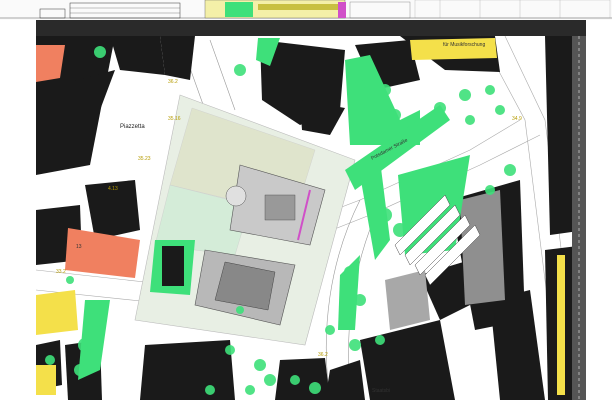  What do you see at coordinates (311, 28) in the screenshot?
I see `plan-frame-top` at bounding box center [311, 28].